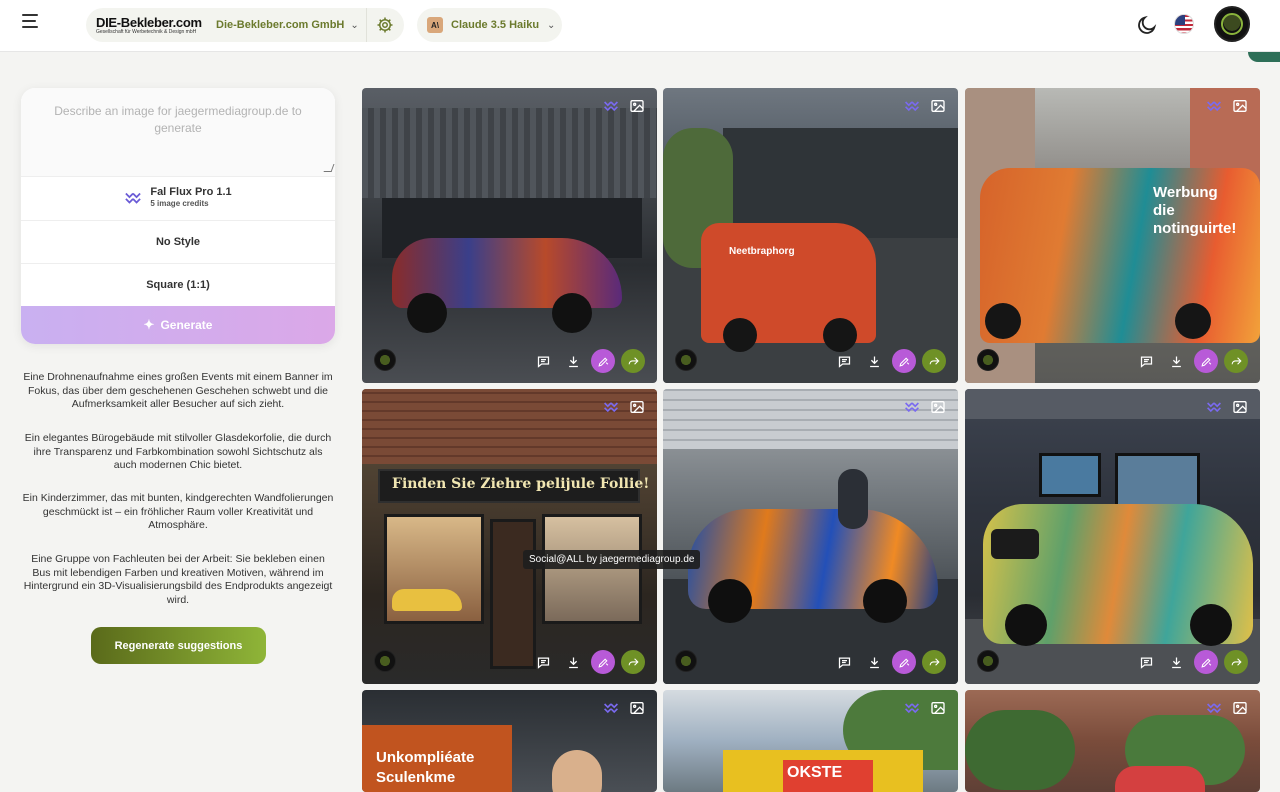 The width and height of the screenshot is (1280, 792). I want to click on van-lettering: notinguirte!, so click(1195, 228).